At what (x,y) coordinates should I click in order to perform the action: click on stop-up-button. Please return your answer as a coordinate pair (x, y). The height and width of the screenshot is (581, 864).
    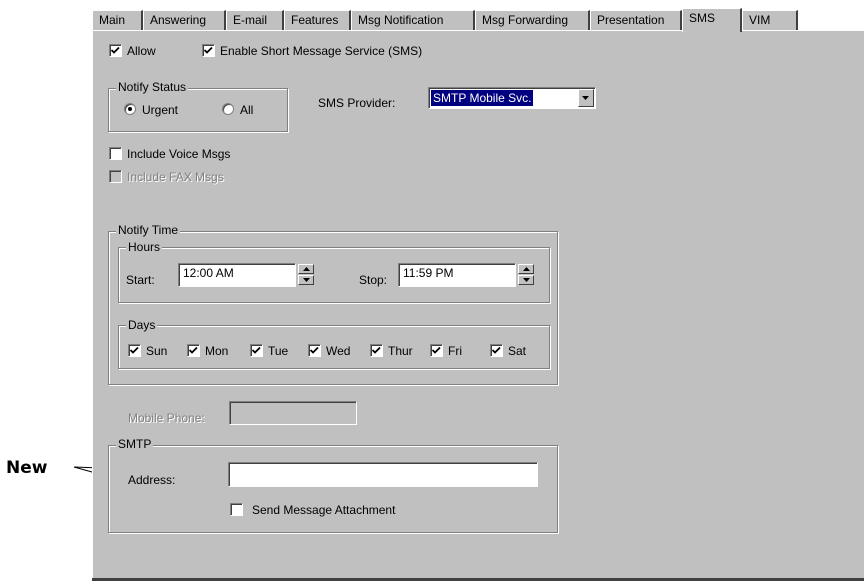
    Looking at the image, I should click on (526, 269).